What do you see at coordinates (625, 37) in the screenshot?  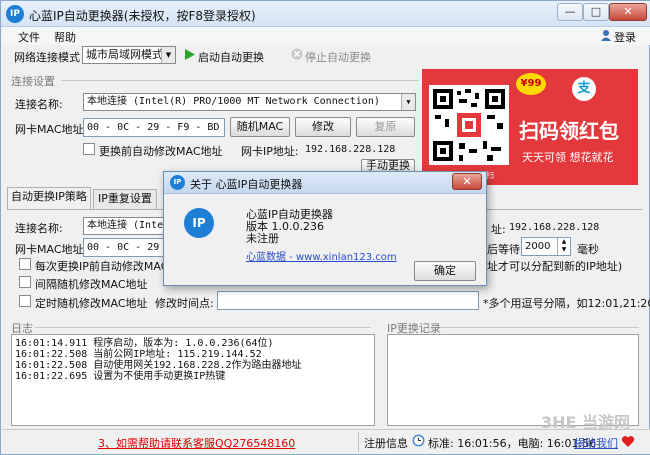 I see `login-button: 登录` at bounding box center [625, 37].